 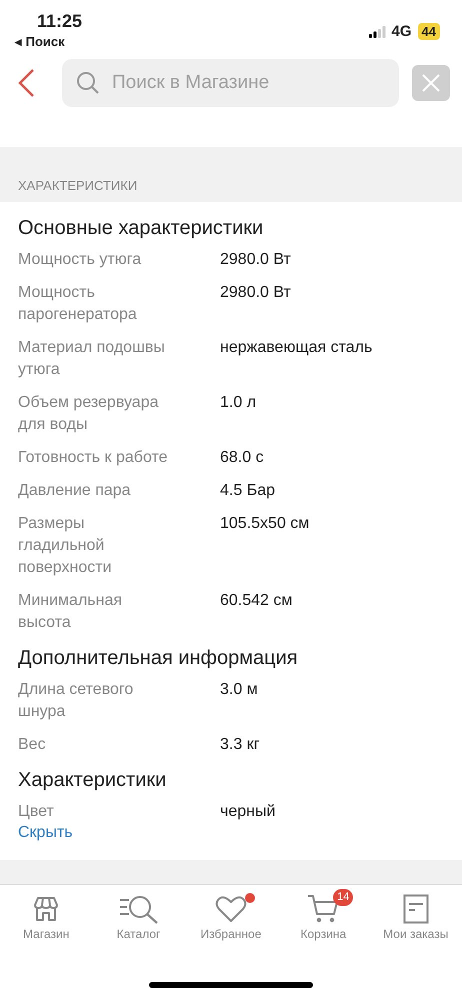 I want to click on spec-name: Мощность парогенератора, so click(x=78, y=304).